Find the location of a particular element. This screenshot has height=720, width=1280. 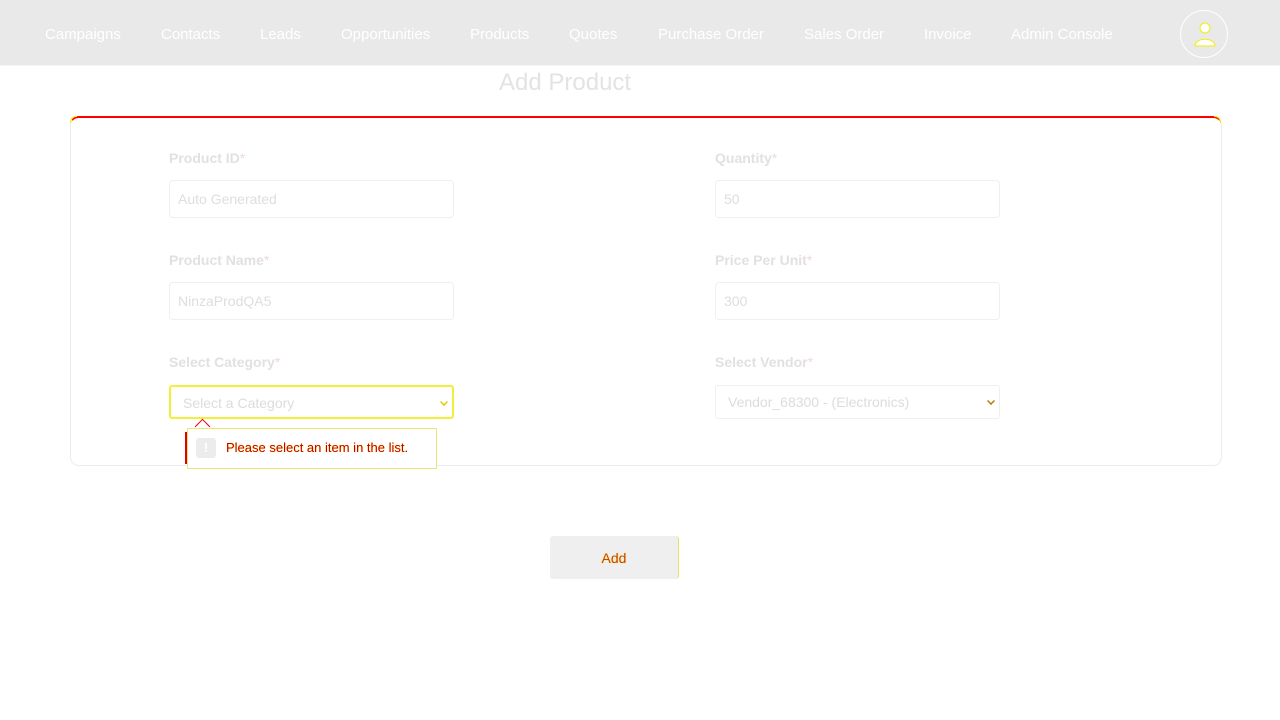

price-per-unit-input is located at coordinates (857, 301).